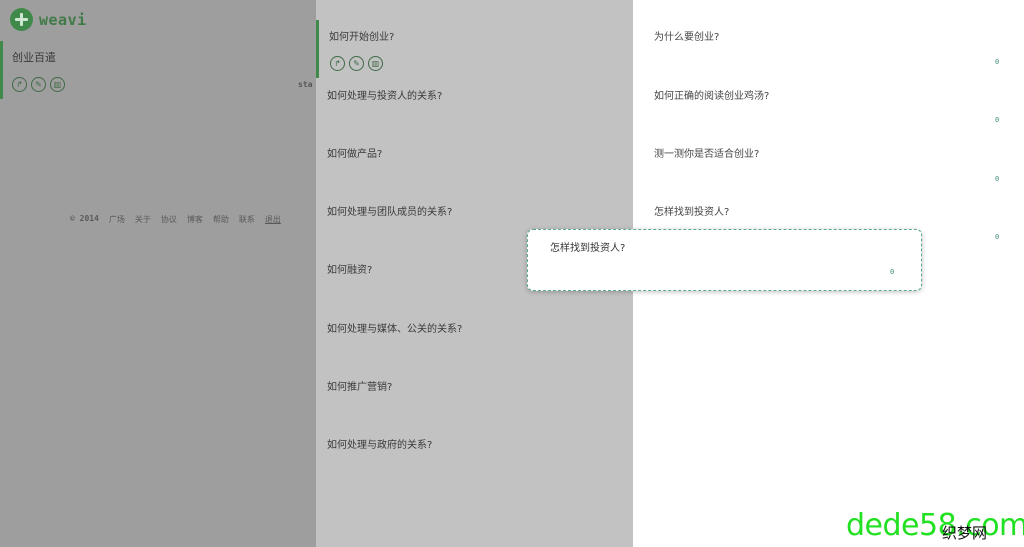 The image size is (1024, 547). I want to click on topic-item: 如何处理与媒体、公关的关系?, so click(474, 341).